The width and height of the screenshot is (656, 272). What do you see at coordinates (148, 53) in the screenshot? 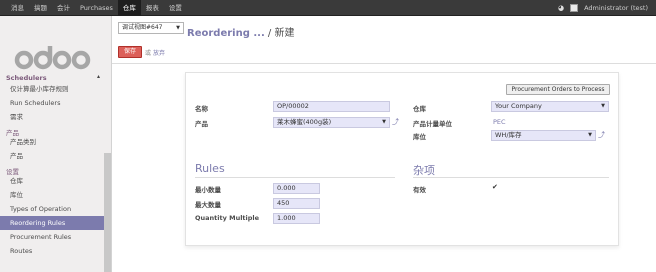
I see `or-label: 或` at bounding box center [148, 53].